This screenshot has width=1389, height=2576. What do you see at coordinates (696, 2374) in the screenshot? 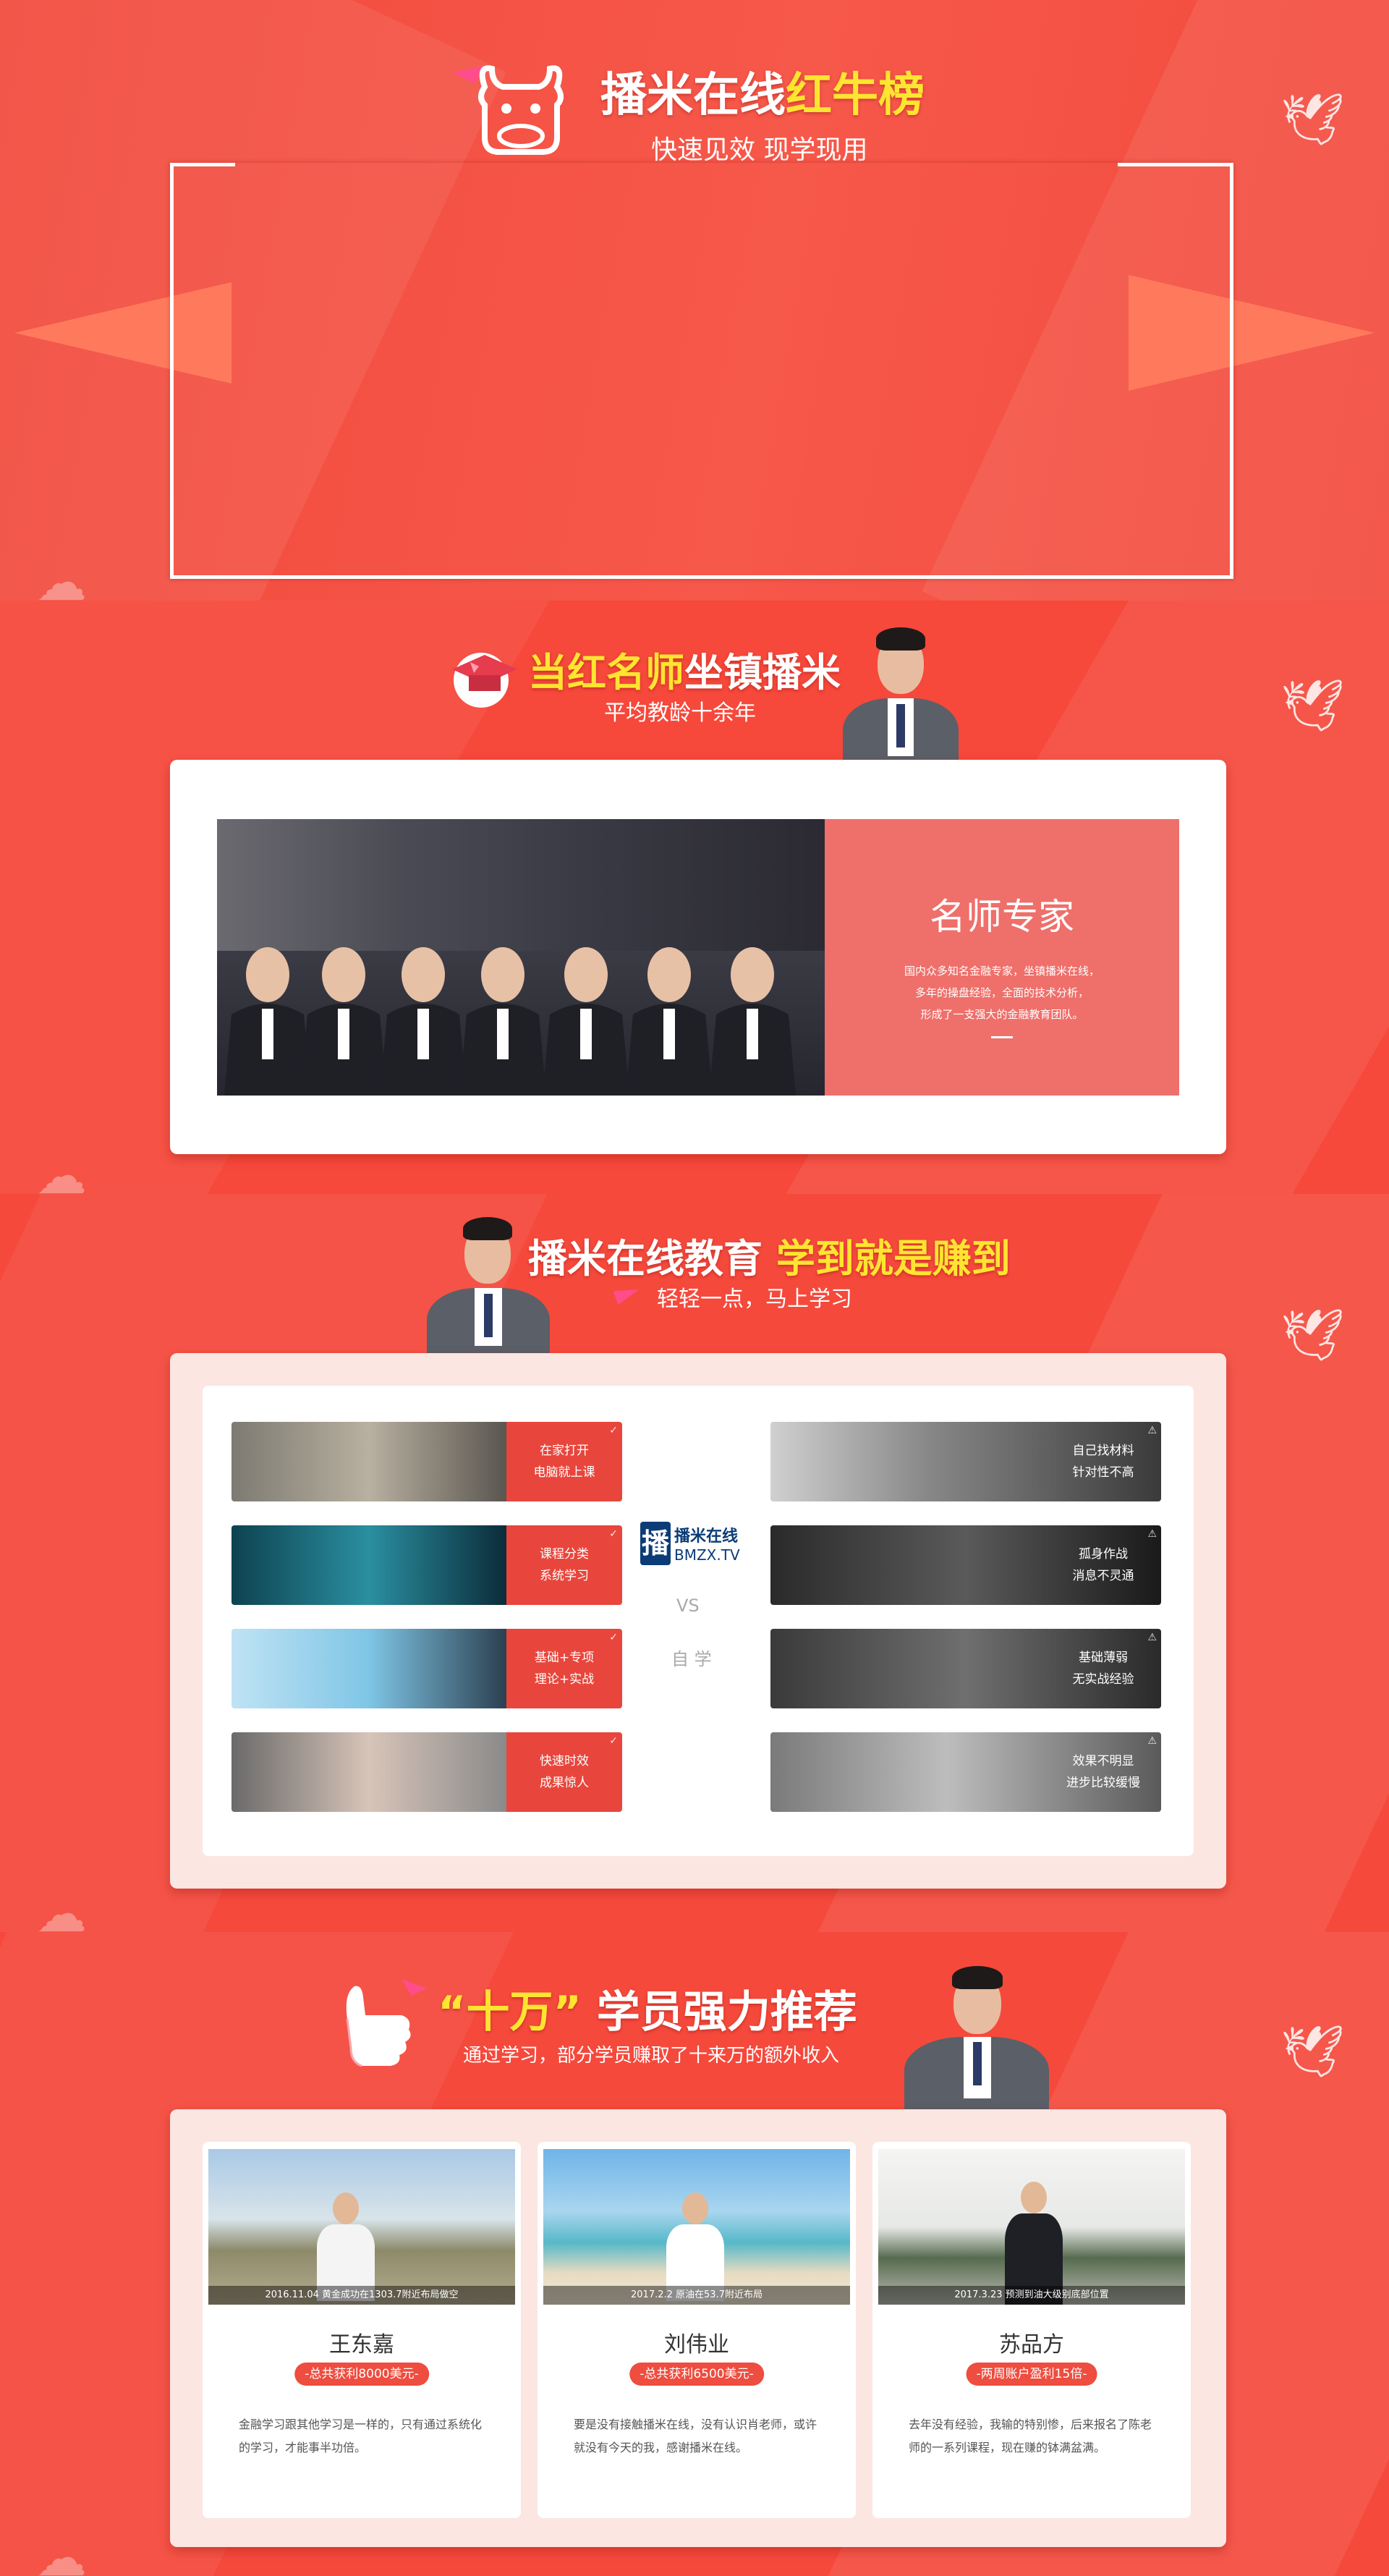
I see `profit-badge: -总共获利6500美元-` at bounding box center [696, 2374].